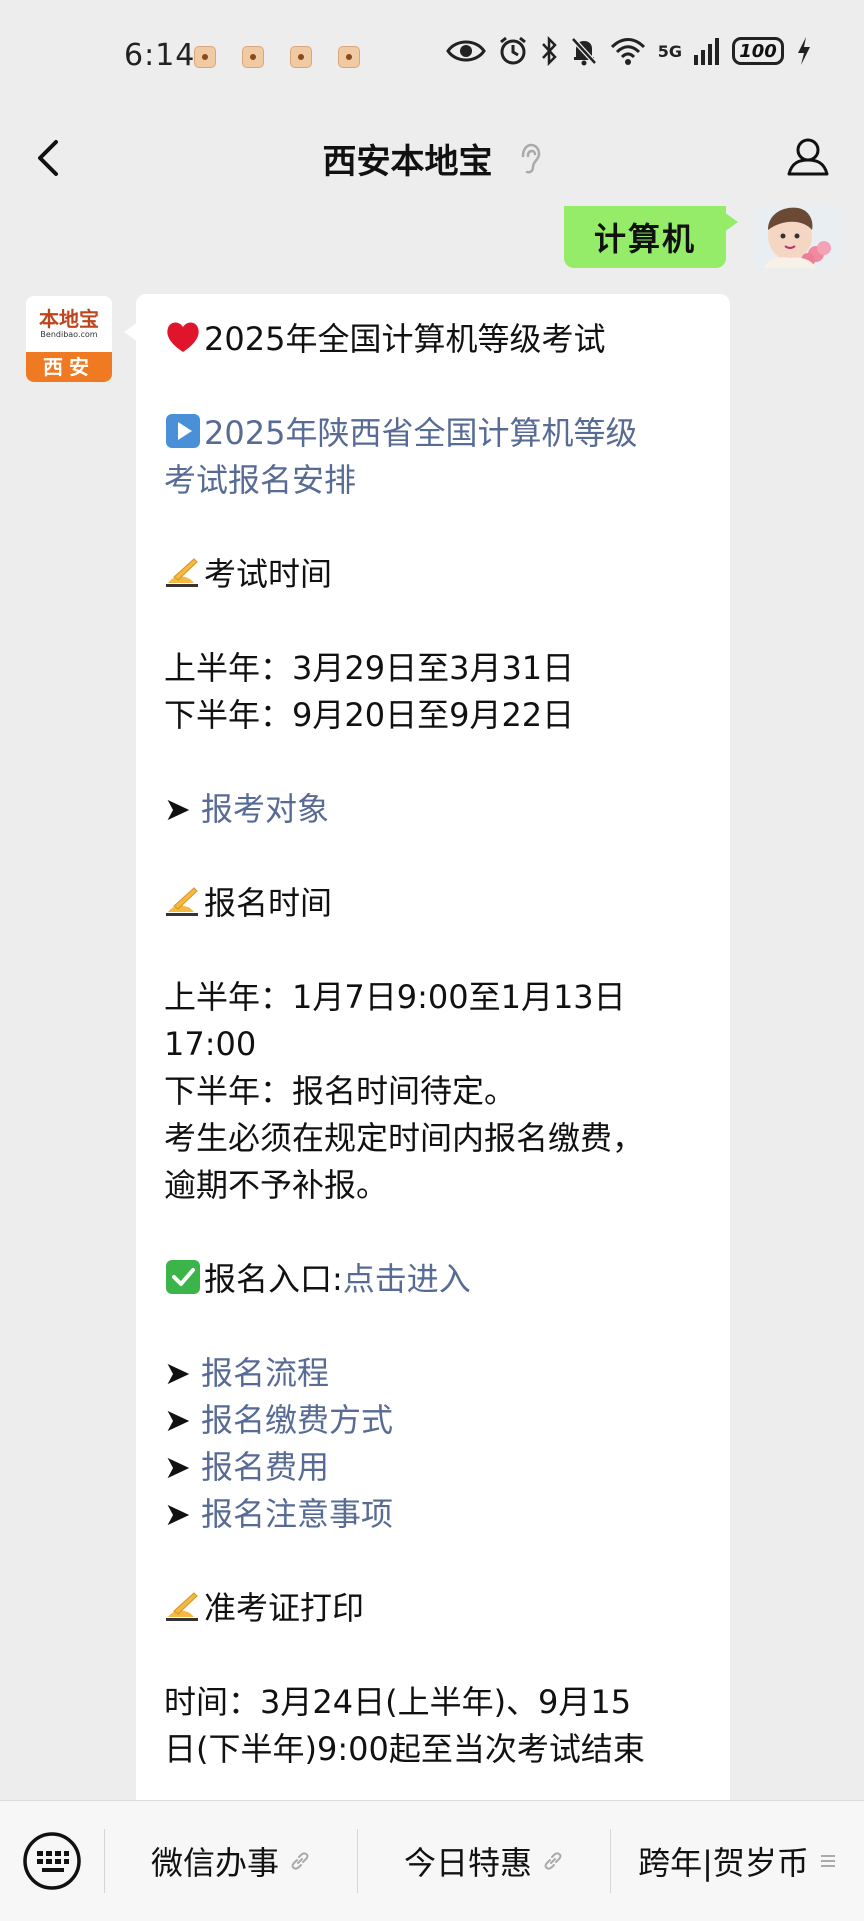  Describe the element at coordinates (549, 51) in the screenshot. I see `bluetooth-icon` at that location.